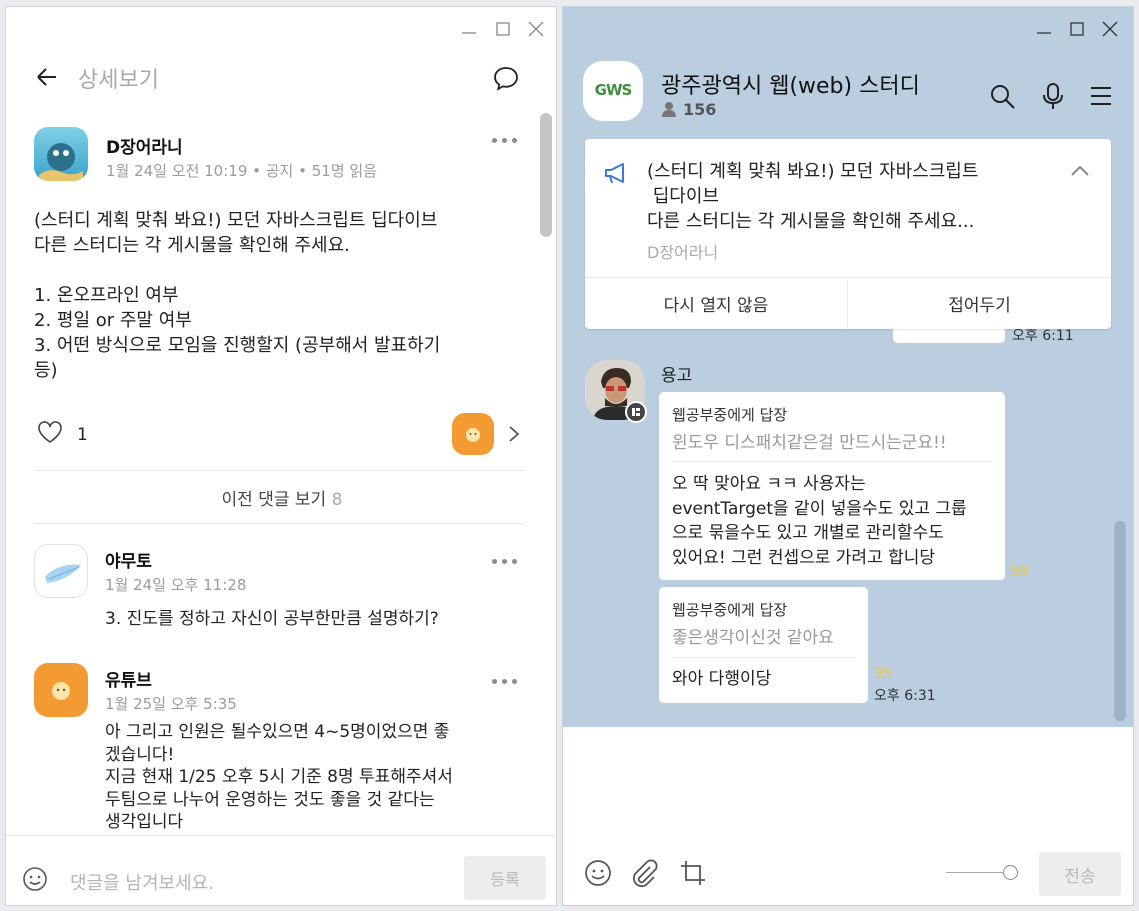 The width and height of the screenshot is (1139, 911). Describe the element at coordinates (176, 585) in the screenshot. I see `comment-time: 1월 24일 오후 11:28` at that location.